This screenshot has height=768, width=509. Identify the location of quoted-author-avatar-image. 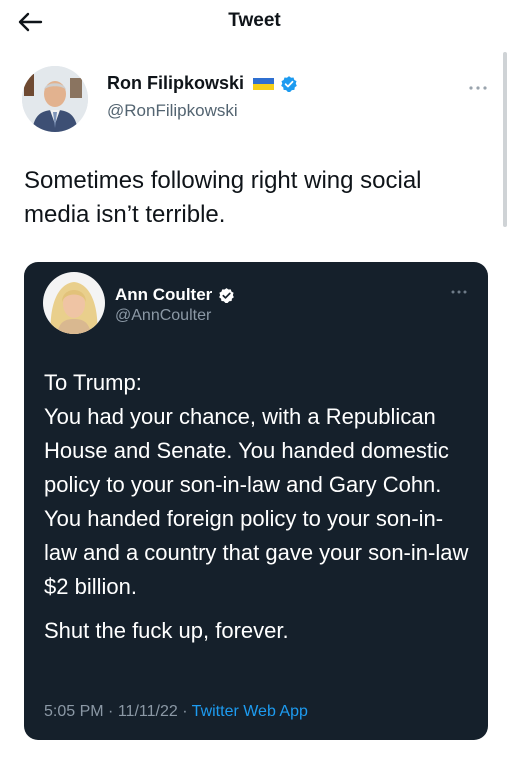
(74, 303).